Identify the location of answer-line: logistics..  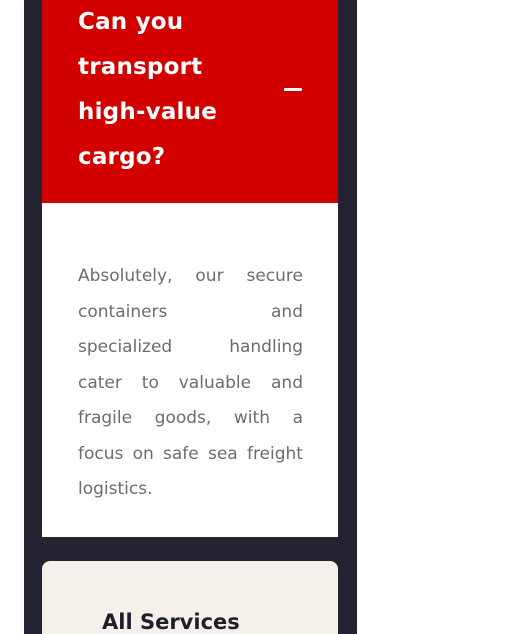
(115, 489).